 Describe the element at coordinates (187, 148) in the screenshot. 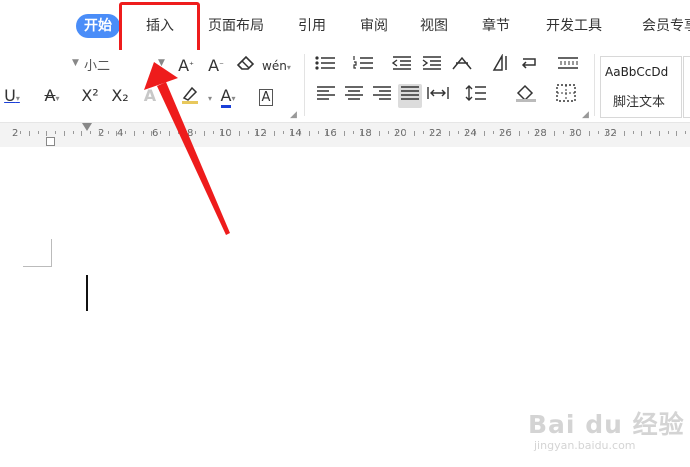

I see `annotation-arrow` at that location.